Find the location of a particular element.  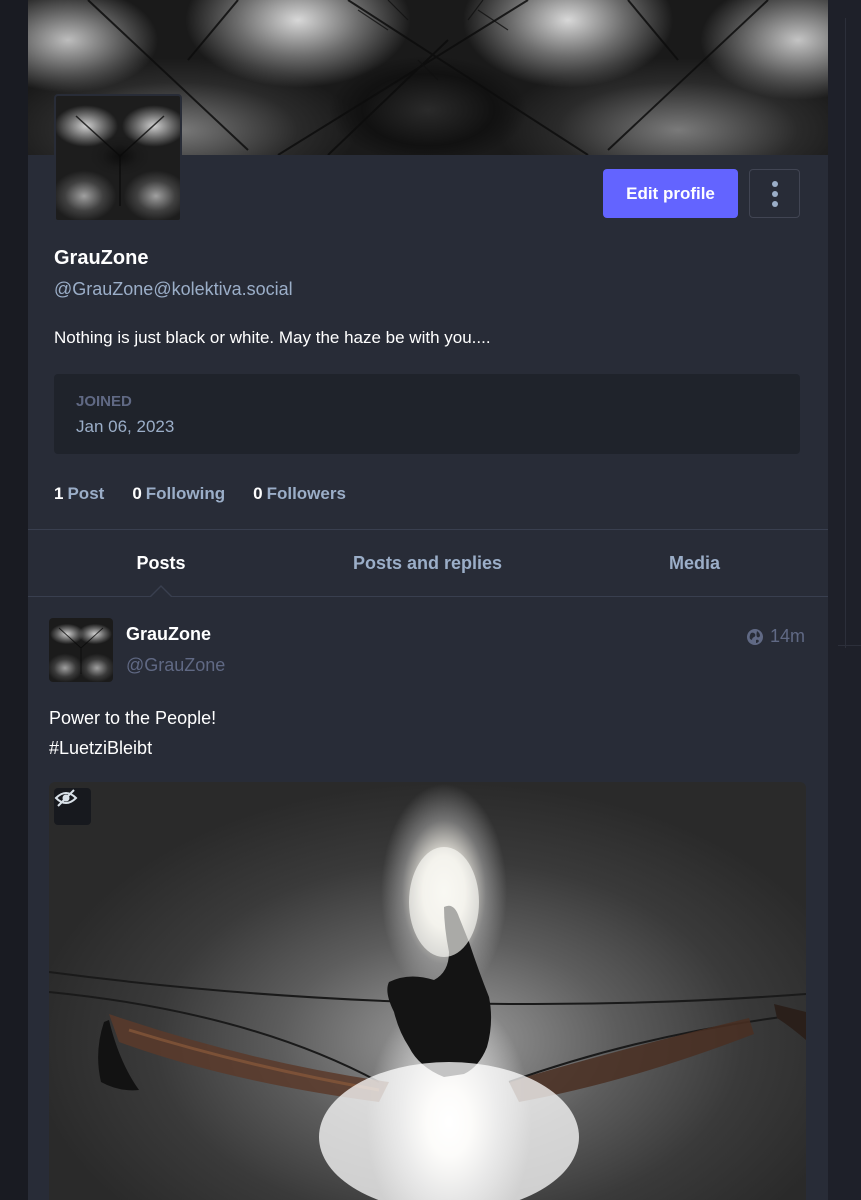

posts-count-link: 1 Post is located at coordinates (79, 494).